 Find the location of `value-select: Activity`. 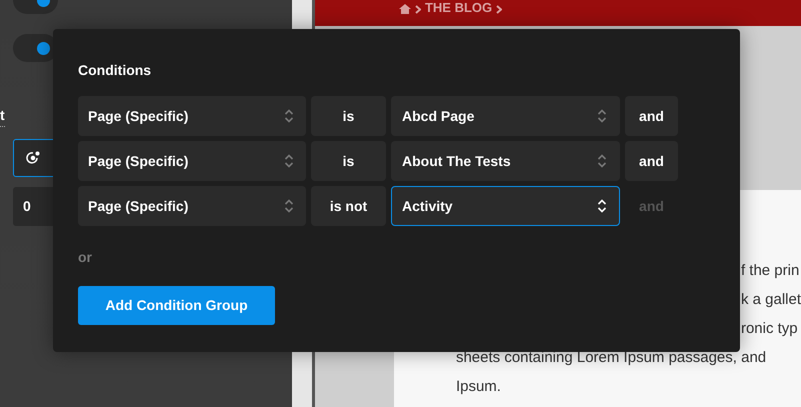

value-select: Activity is located at coordinates (505, 206).